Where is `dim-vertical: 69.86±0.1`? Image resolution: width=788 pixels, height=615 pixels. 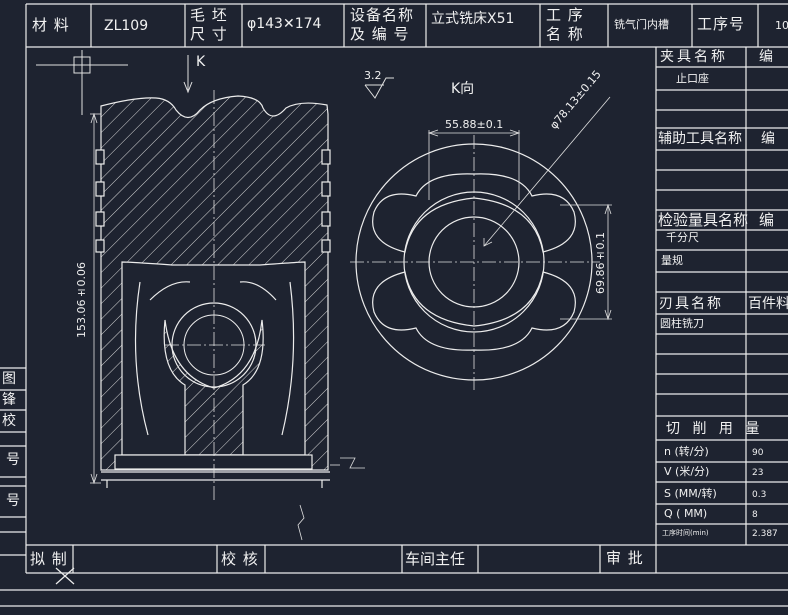
dim-vertical: 69.86±0.1 is located at coordinates (600, 263).